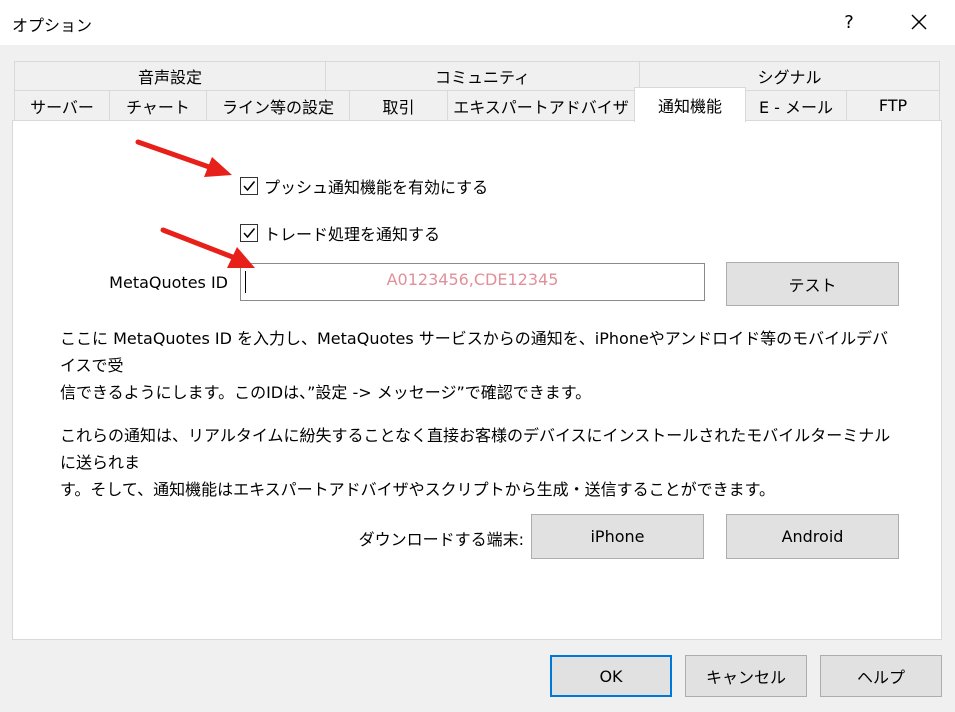 The image size is (955, 712). I want to click on tab-ftp: FTP, so click(893, 105).